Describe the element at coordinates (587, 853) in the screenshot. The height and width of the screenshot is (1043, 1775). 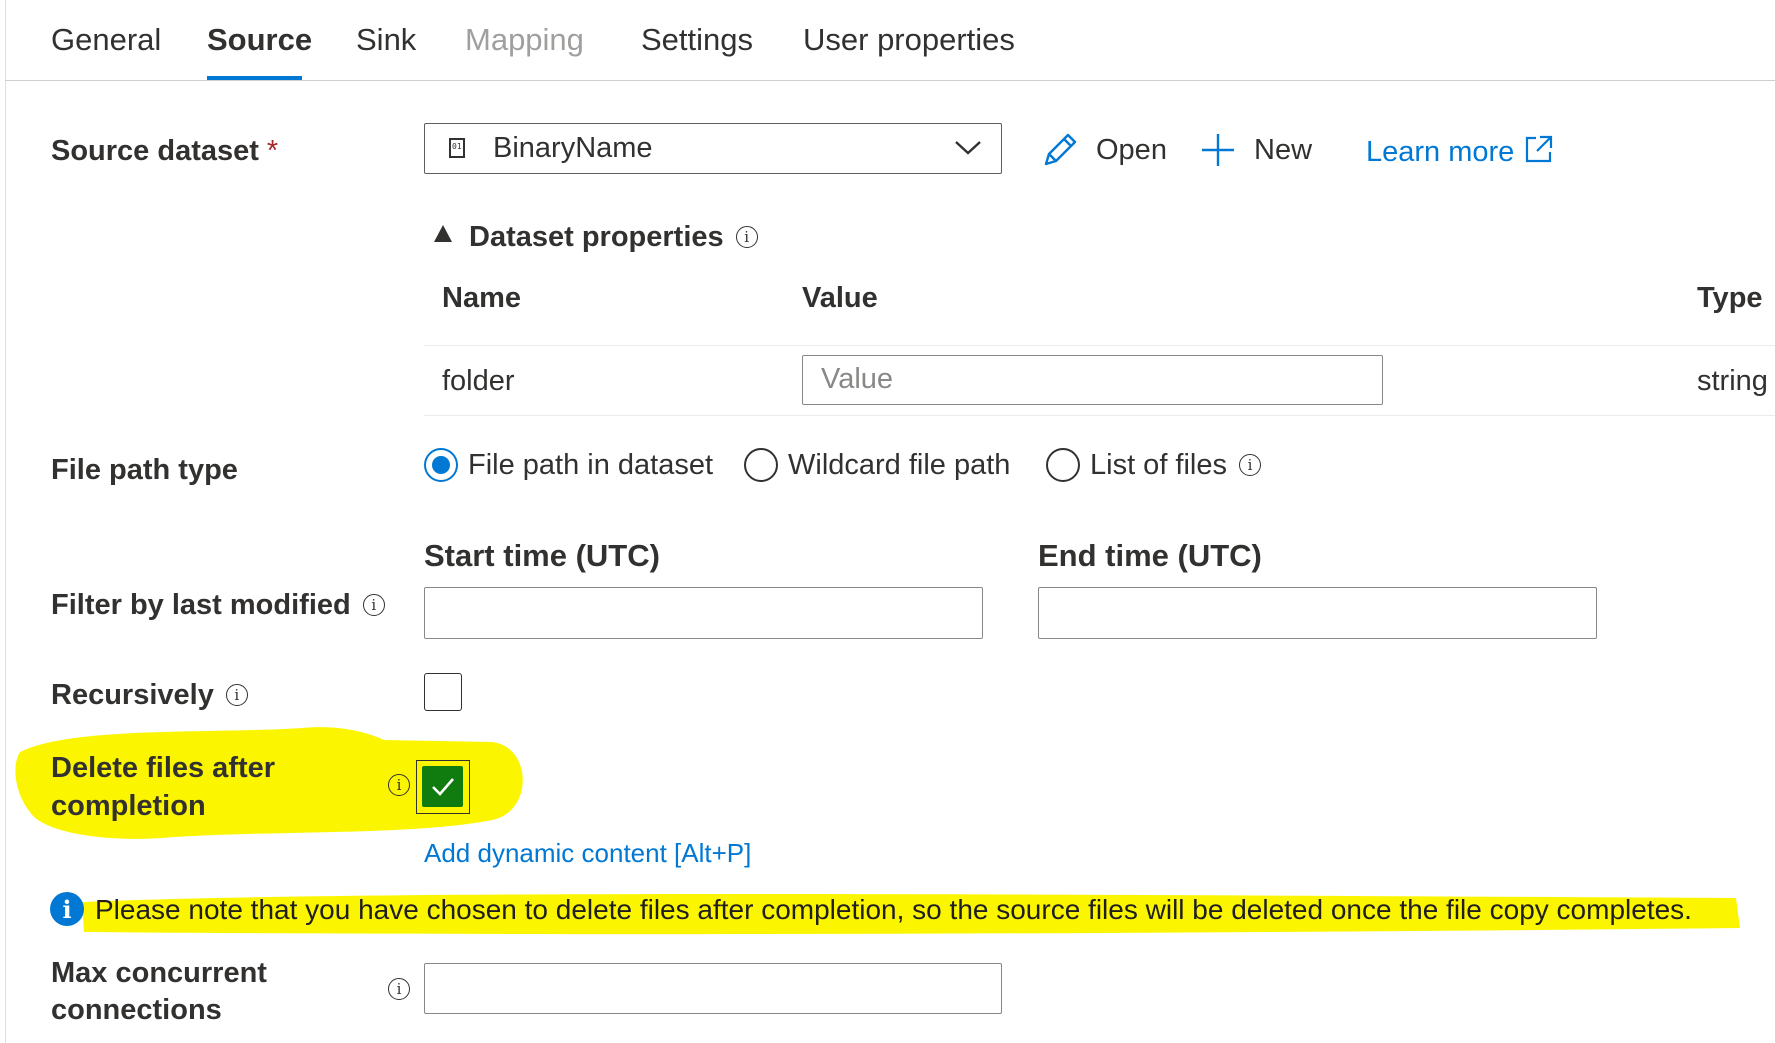
I see `add-dynamic-content-link: Add dynamic content [Alt+P]` at that location.